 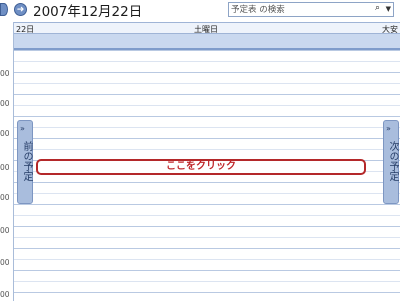 What do you see at coordinates (377, 8) in the screenshot?
I see `search-icon: ⌕` at bounding box center [377, 8].